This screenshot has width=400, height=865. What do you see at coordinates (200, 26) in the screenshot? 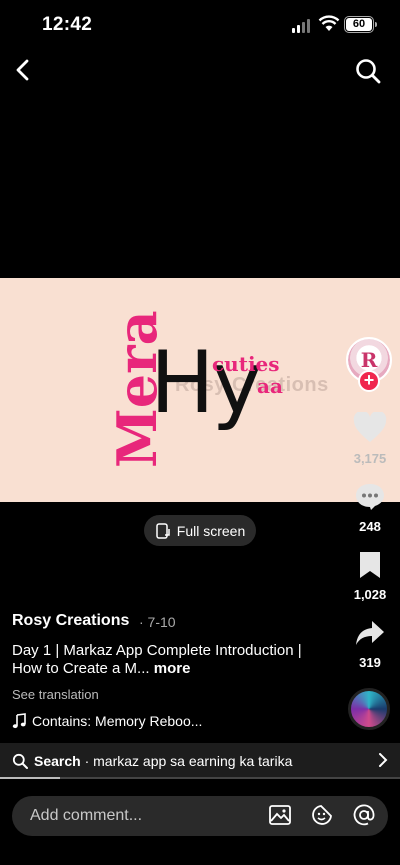
I see `status-bar: 12:42 60` at bounding box center [200, 26].